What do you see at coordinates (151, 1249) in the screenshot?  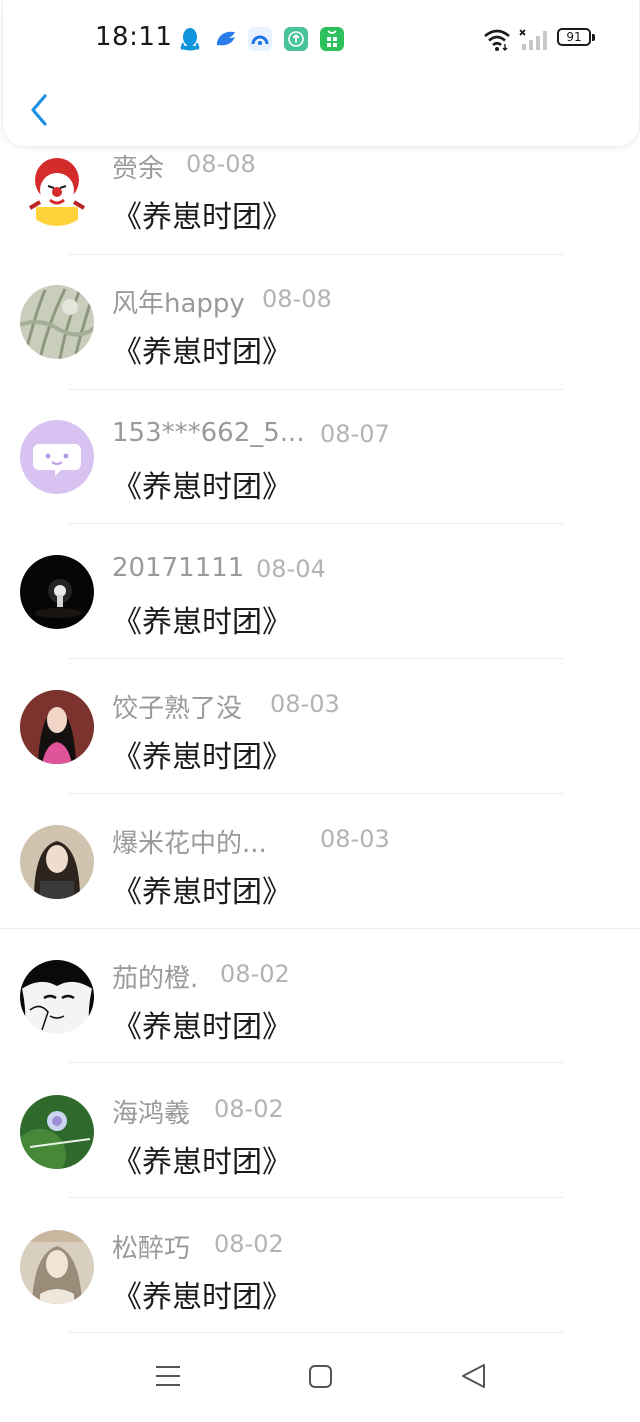 I see `commenter-name: 松醉巧` at bounding box center [151, 1249].